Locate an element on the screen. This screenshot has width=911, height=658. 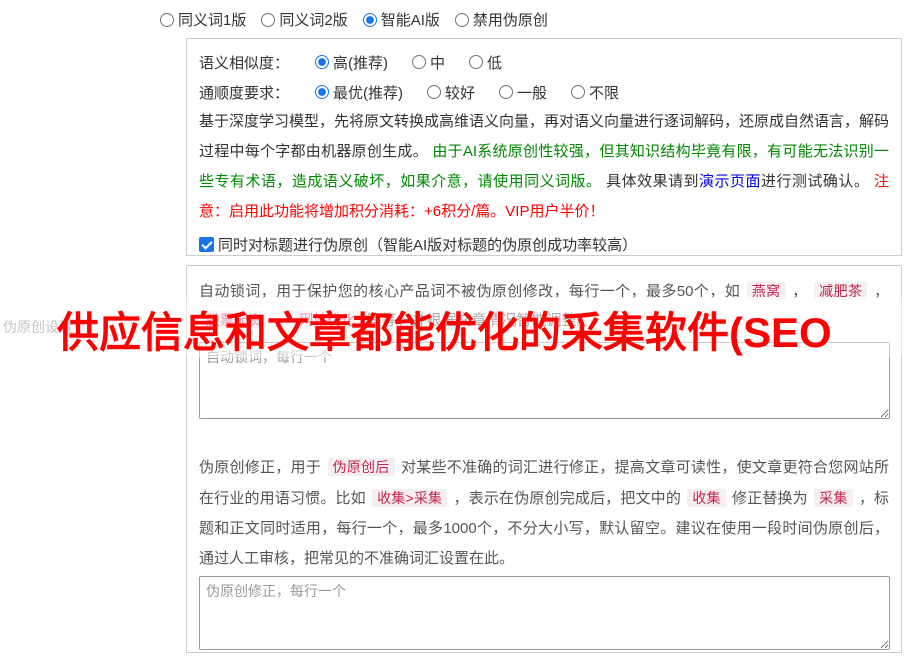
text-segment: ，表示在伪原创完成后，把文中的 is located at coordinates (567, 498).